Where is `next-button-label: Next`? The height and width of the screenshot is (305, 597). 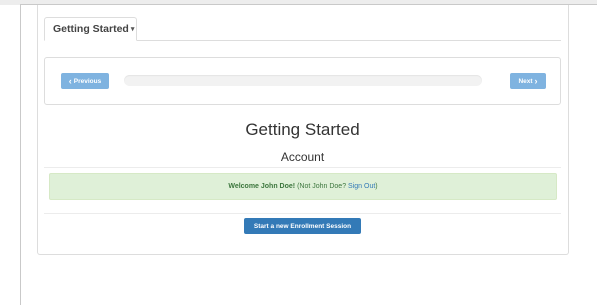 next-button-label: Next is located at coordinates (525, 81).